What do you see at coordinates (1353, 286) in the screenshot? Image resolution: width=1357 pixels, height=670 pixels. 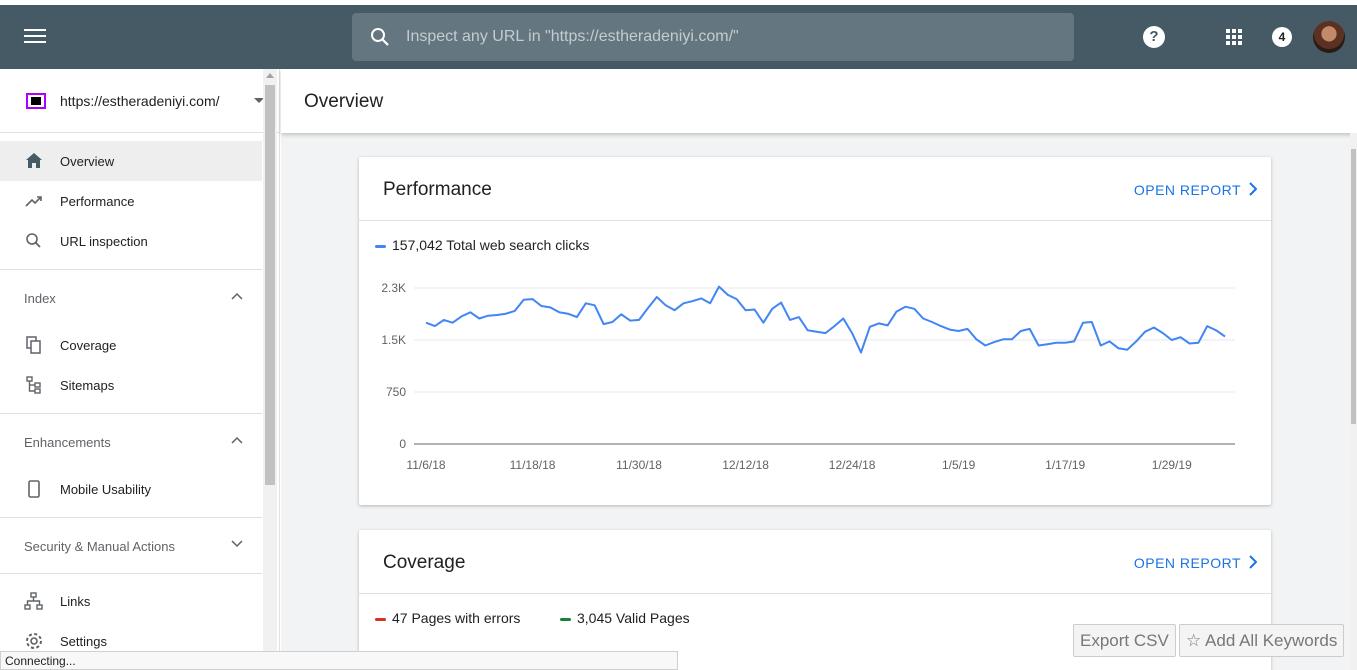 I see `main-scroll-thumb` at bounding box center [1353, 286].